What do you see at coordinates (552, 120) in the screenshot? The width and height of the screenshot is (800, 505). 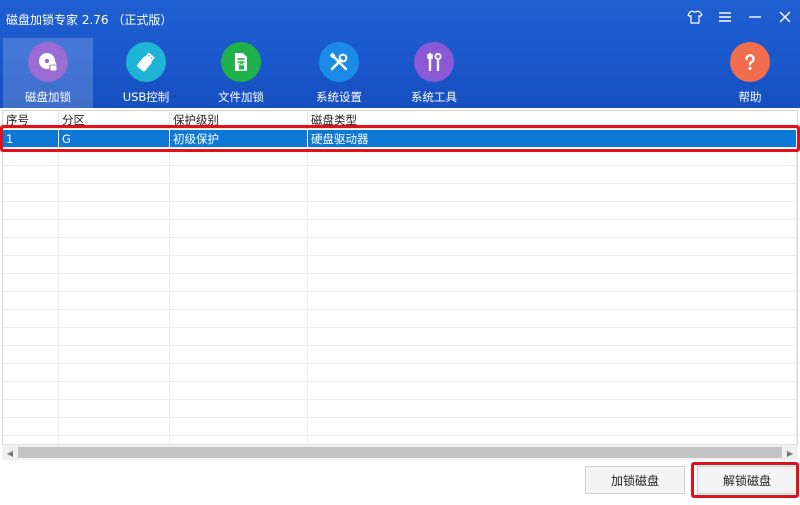 I see `column-header-disk-type: 磁盘类型` at bounding box center [552, 120].